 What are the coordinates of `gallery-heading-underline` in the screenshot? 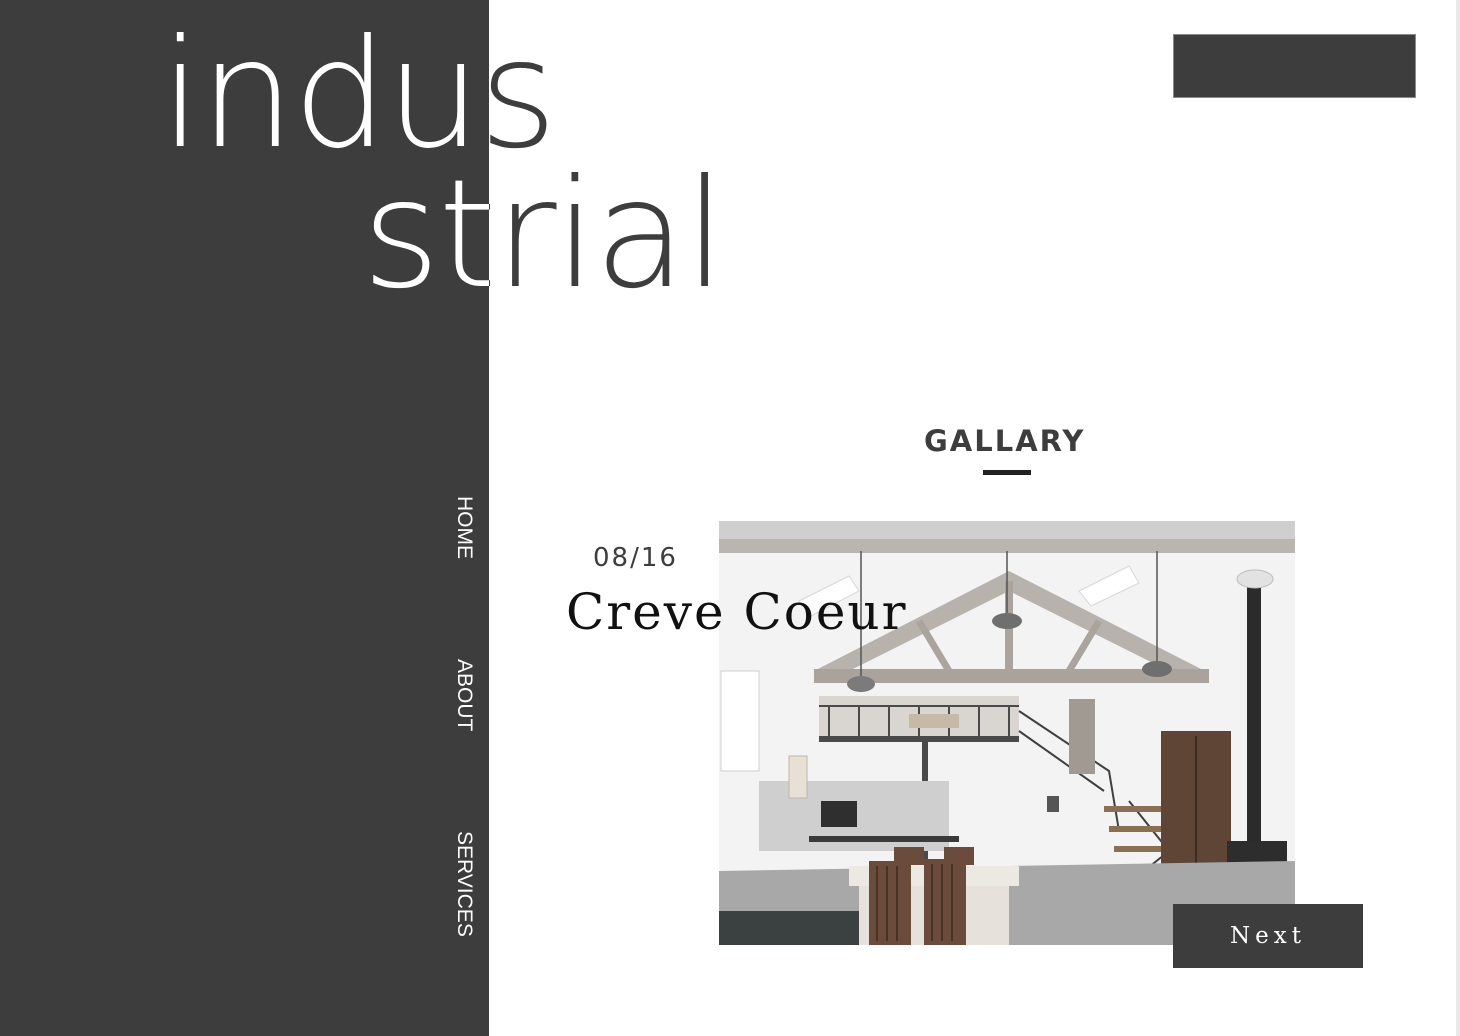 It's located at (1007, 472).